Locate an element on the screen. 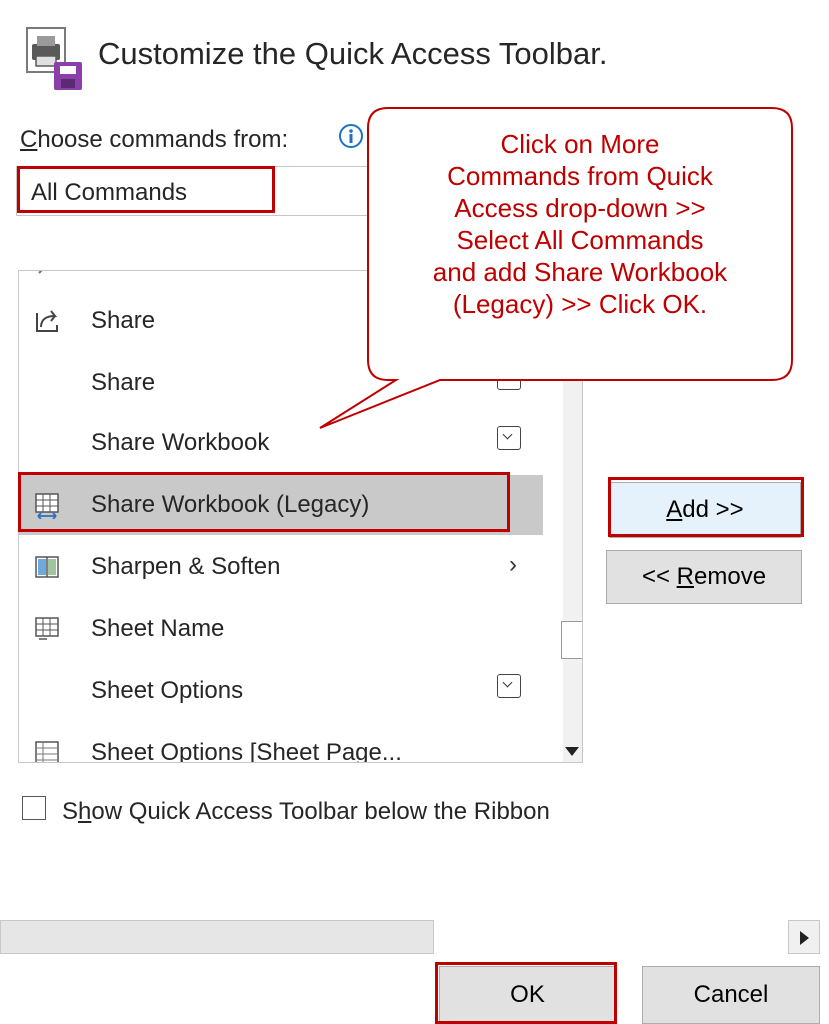 This screenshot has height=1024, width=829. list-item-label: Sheet Options is located at coordinates (167, 690).